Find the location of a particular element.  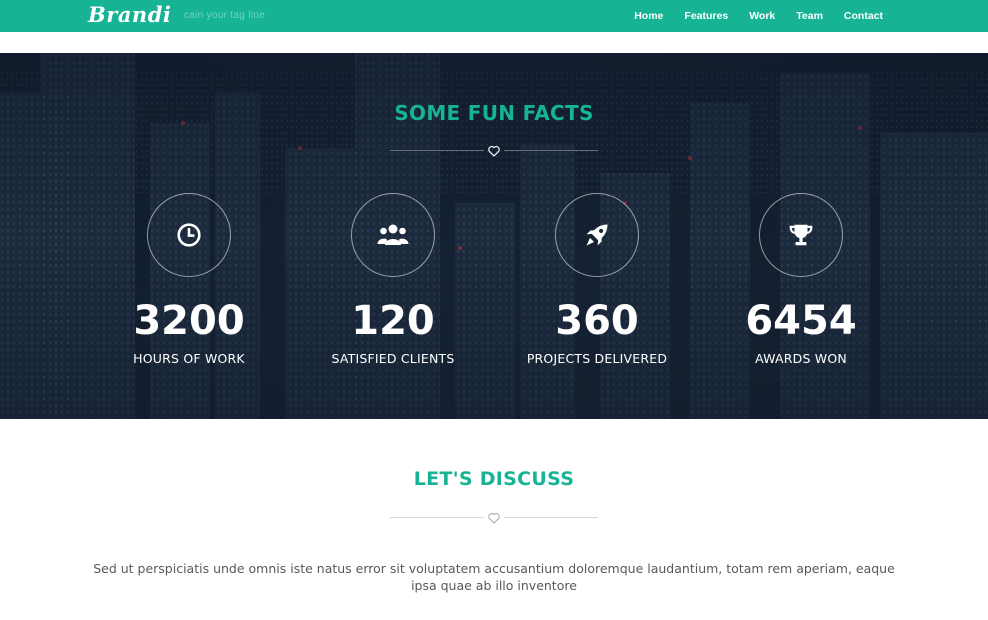

nav-link-features: Features is located at coordinates (706, 16).